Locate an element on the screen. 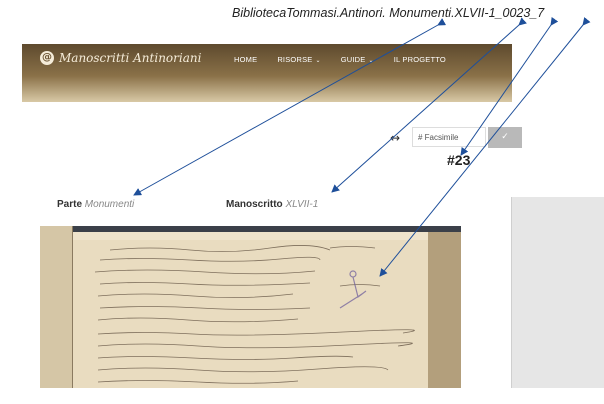 This screenshot has height=404, width=604. nav-item-il-progetto: IL PROGETTO is located at coordinates (420, 59).